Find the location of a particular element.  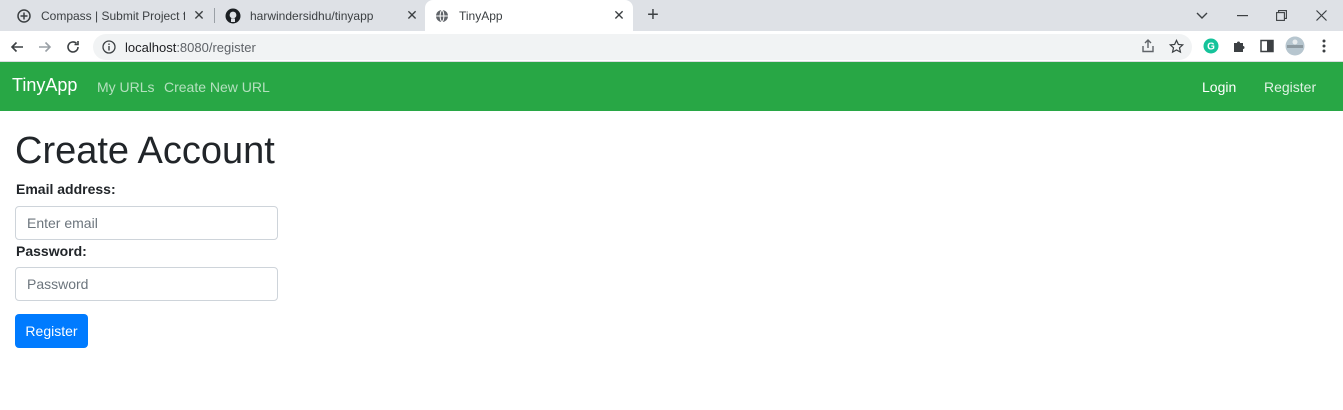

nav-create-new-url: Create New URL is located at coordinates (217, 87).